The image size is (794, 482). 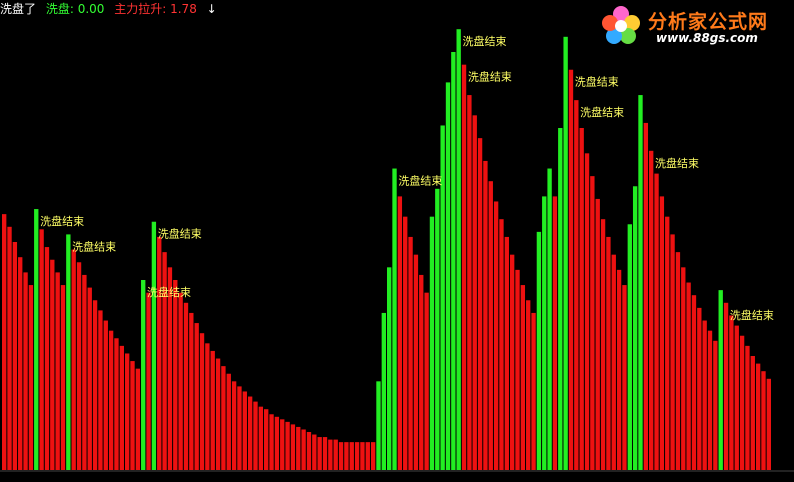 I want to click on logo-url: www.88gs.com, so click(x=707, y=38).